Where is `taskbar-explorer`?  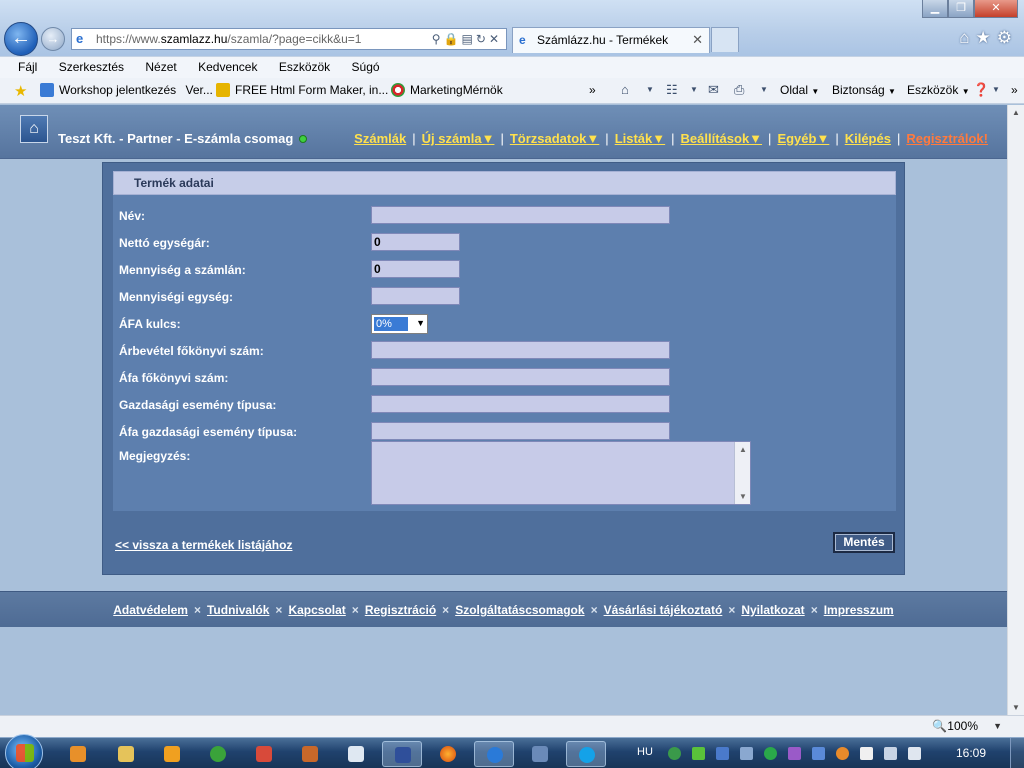 taskbar-explorer is located at coordinates (126, 754).